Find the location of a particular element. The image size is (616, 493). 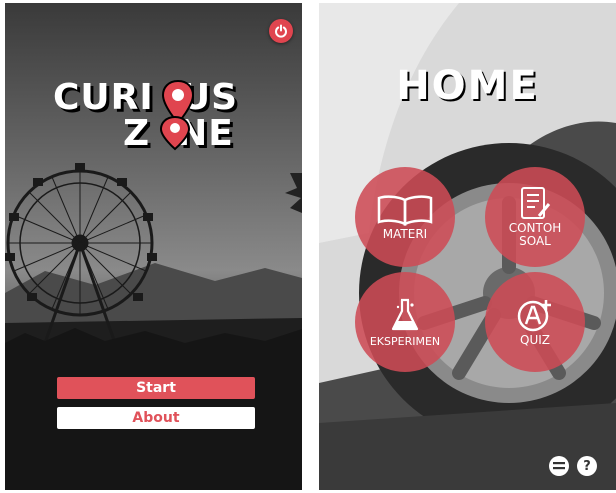

logo-title-line1: CURI US is located at coordinates (145, 97).